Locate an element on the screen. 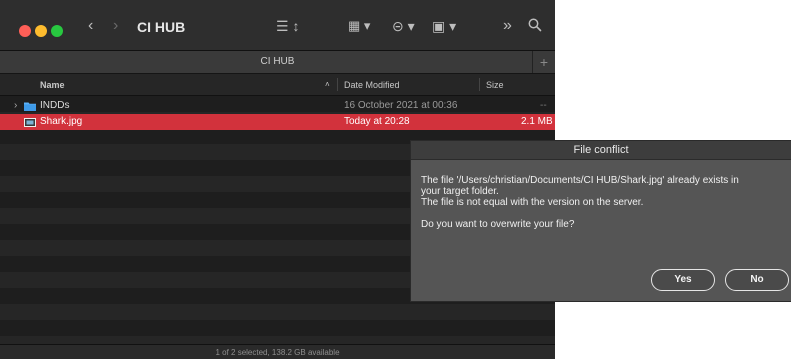  message-line: your target folder. is located at coordinates (460, 191).